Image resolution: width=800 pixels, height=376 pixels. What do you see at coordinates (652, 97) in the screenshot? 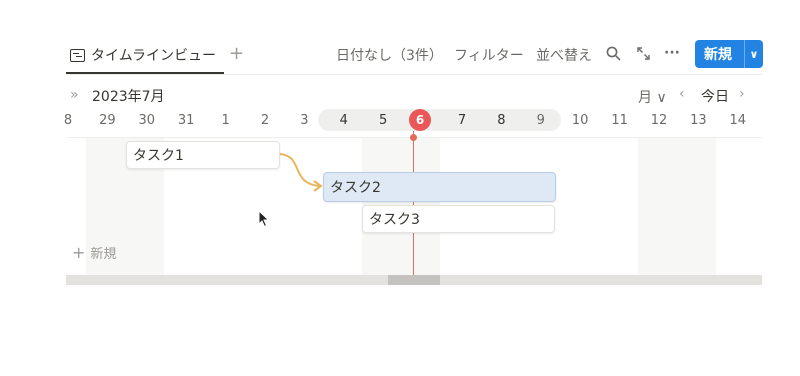
I see `scale-selector: 月 ∨` at bounding box center [652, 97].